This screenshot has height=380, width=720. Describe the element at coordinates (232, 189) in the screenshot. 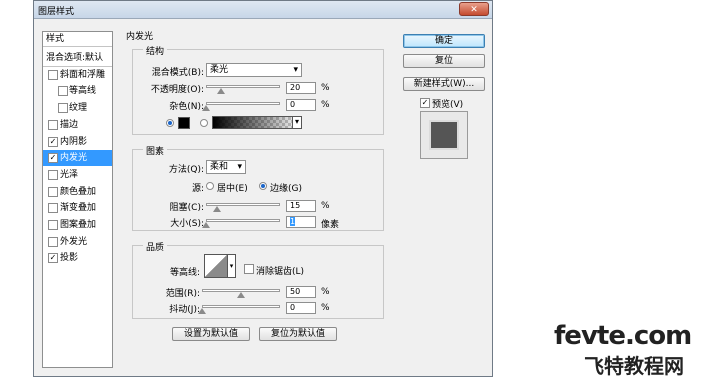

I see `source-center-label: 居中(E)` at that location.